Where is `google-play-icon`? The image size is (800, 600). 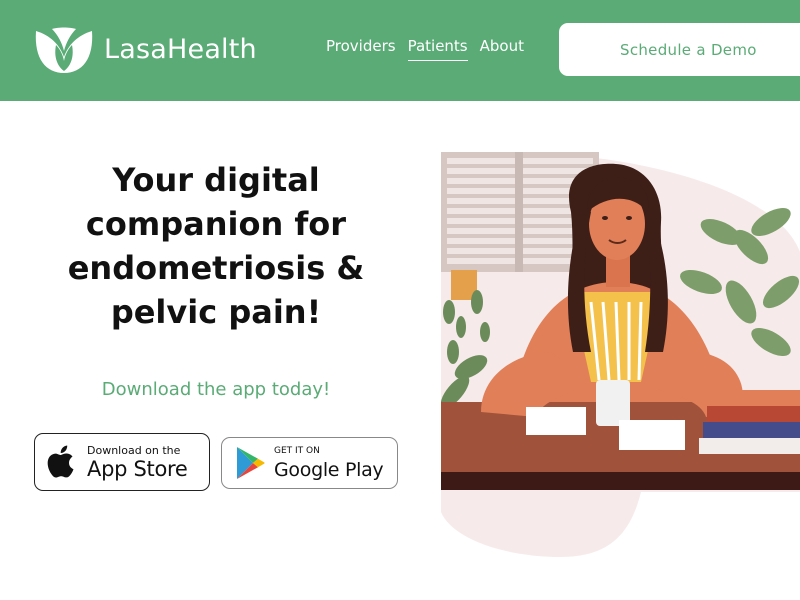
google-play-icon is located at coordinates (251, 463).